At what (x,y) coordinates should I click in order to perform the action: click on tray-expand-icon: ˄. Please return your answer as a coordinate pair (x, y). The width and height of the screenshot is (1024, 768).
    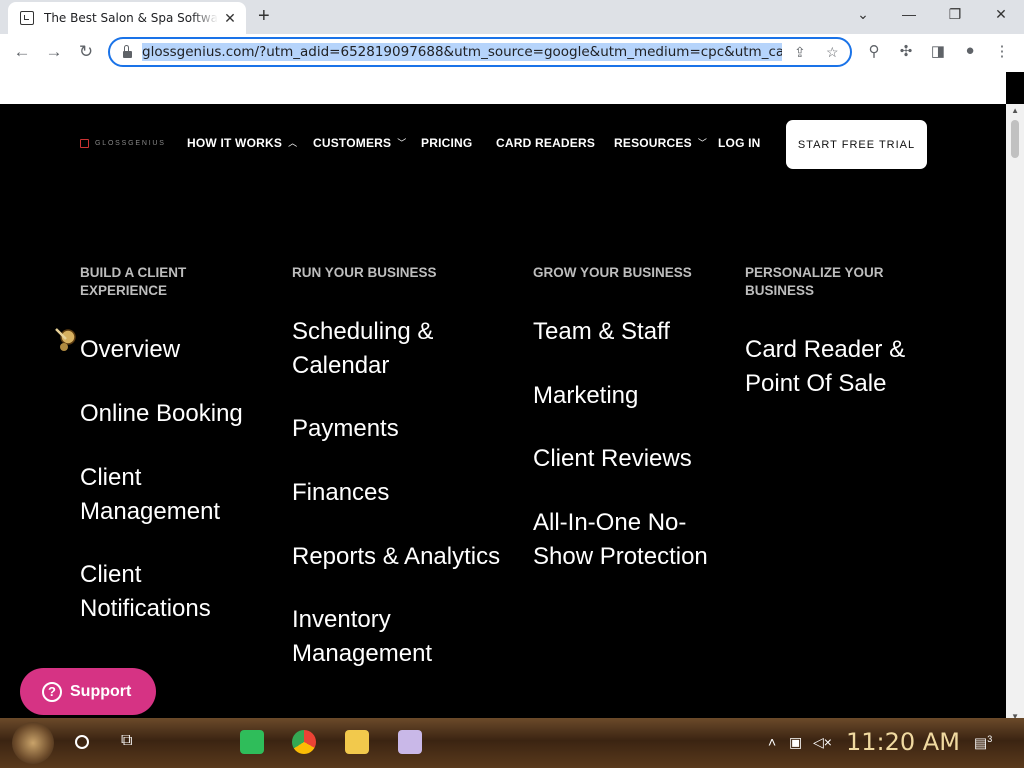
    Looking at the image, I should click on (772, 742).